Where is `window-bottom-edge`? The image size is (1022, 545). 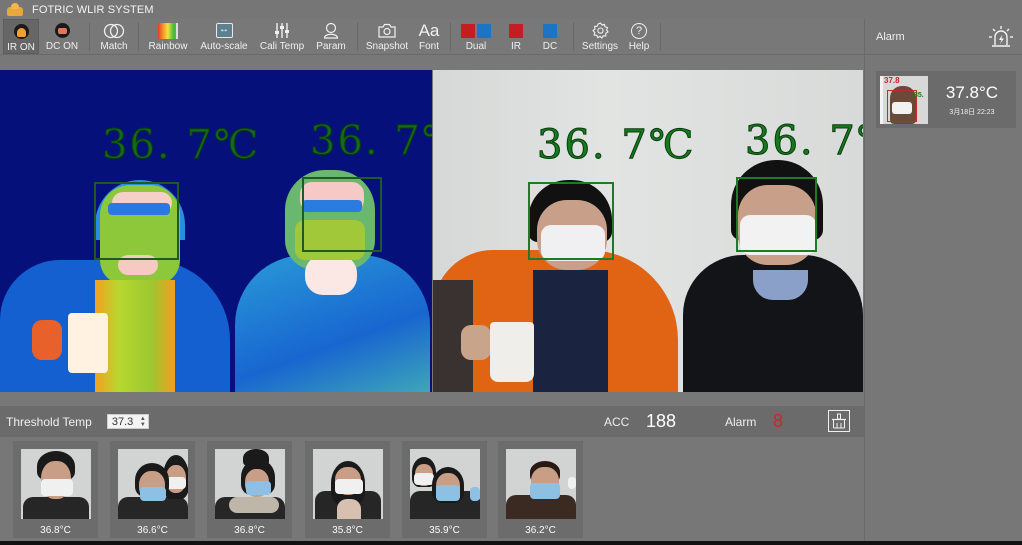 window-bottom-edge is located at coordinates (511, 543).